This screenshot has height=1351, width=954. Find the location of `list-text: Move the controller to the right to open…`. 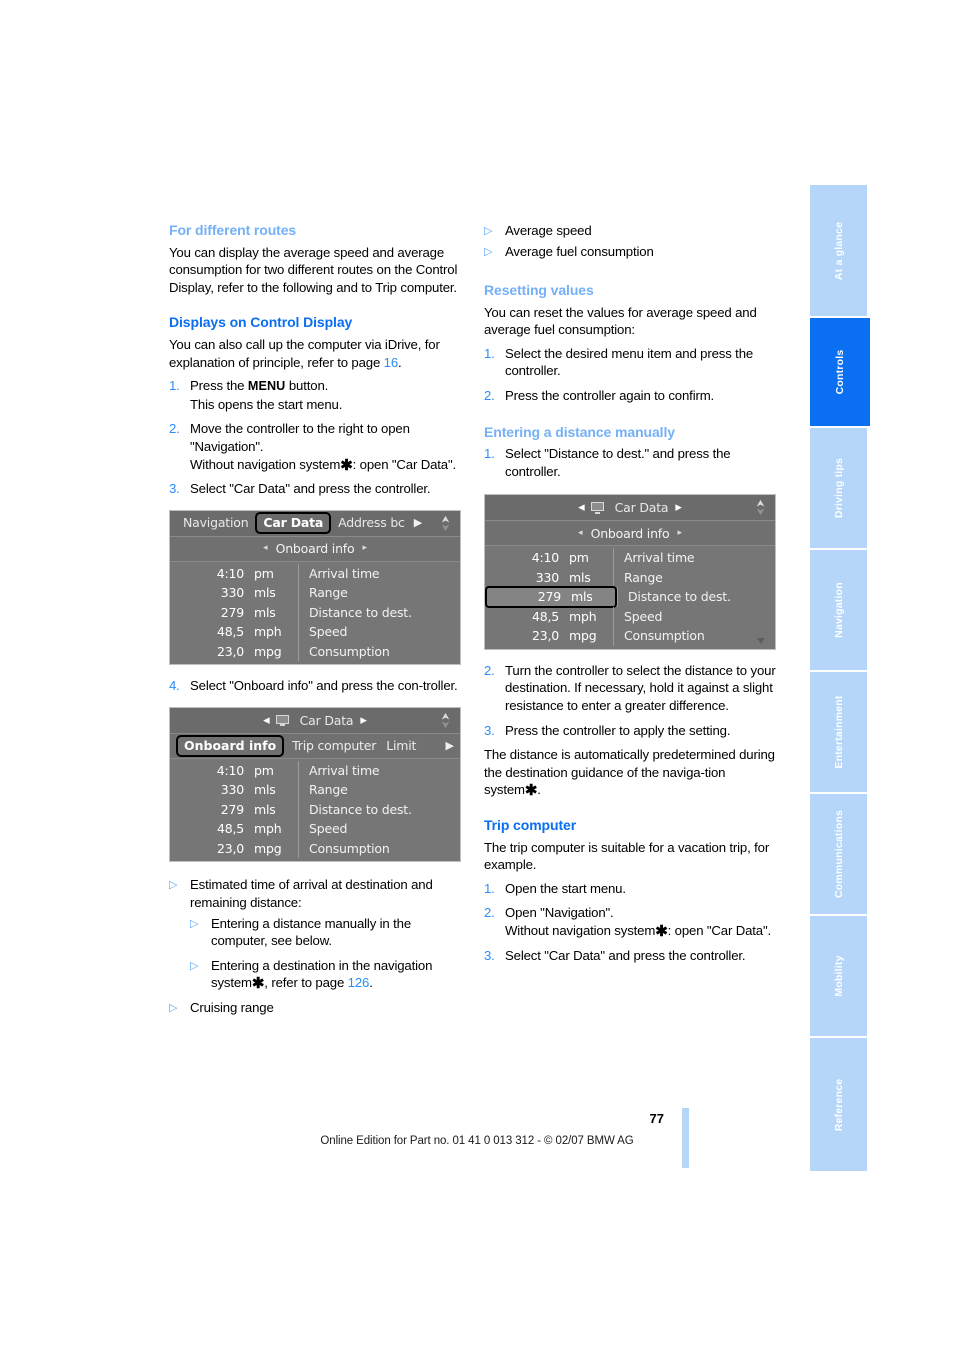

list-text: Move the controller to the right to open… is located at coordinates (325, 446).